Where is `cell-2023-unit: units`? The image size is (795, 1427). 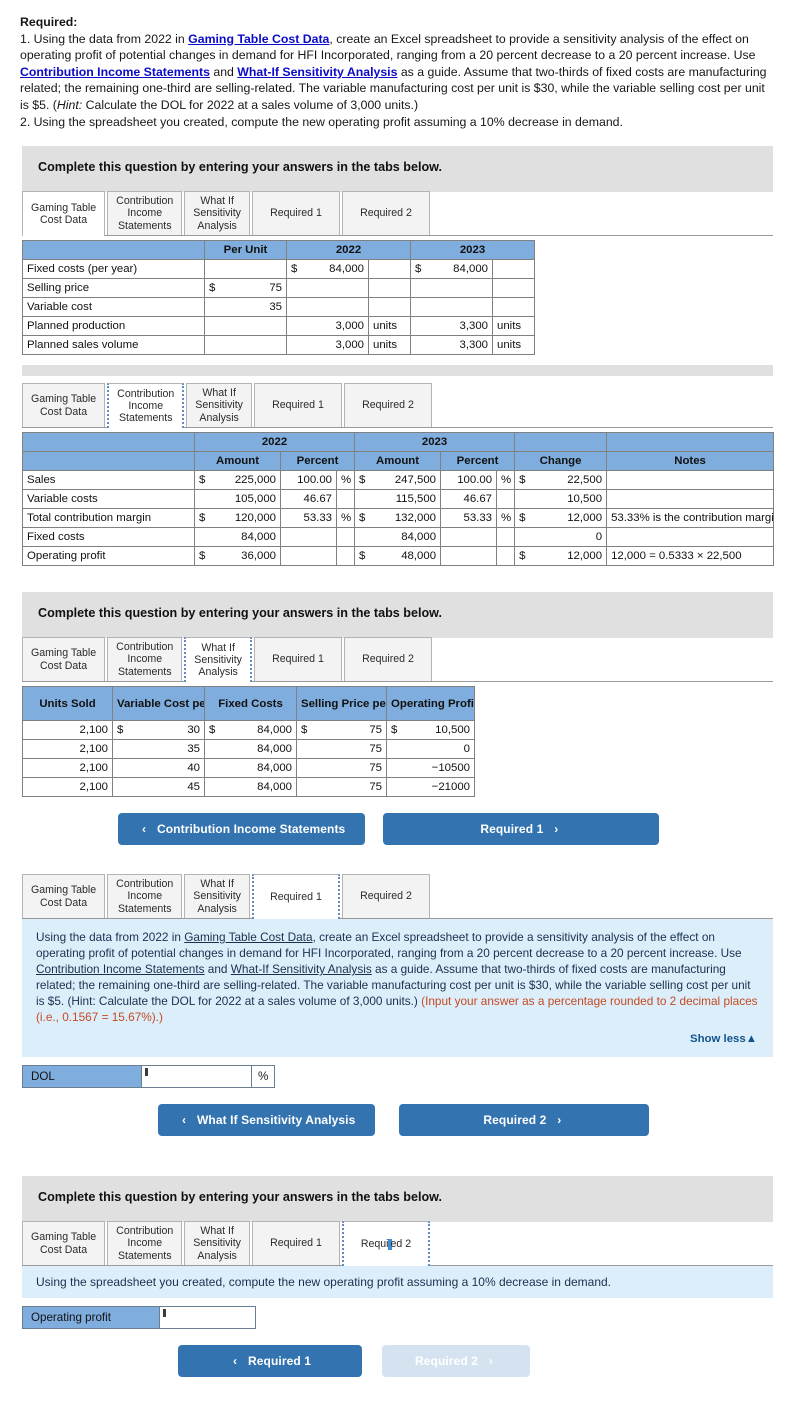 cell-2023-unit: units is located at coordinates (513, 326).